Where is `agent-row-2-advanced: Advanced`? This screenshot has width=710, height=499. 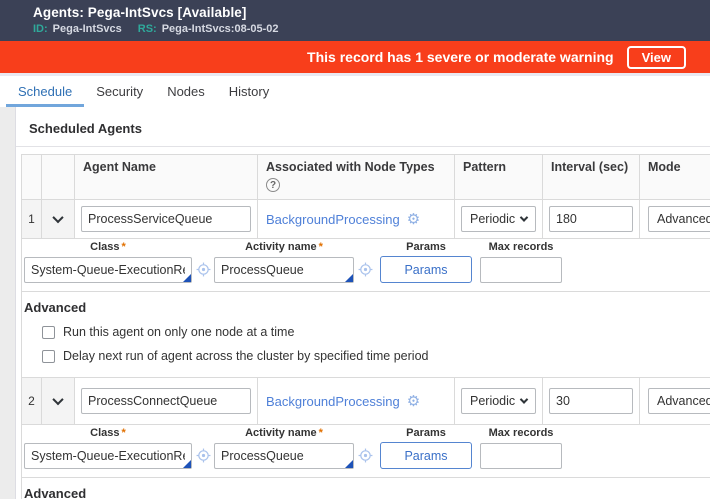 agent-row-2-advanced: Advanced is located at coordinates (365, 488).